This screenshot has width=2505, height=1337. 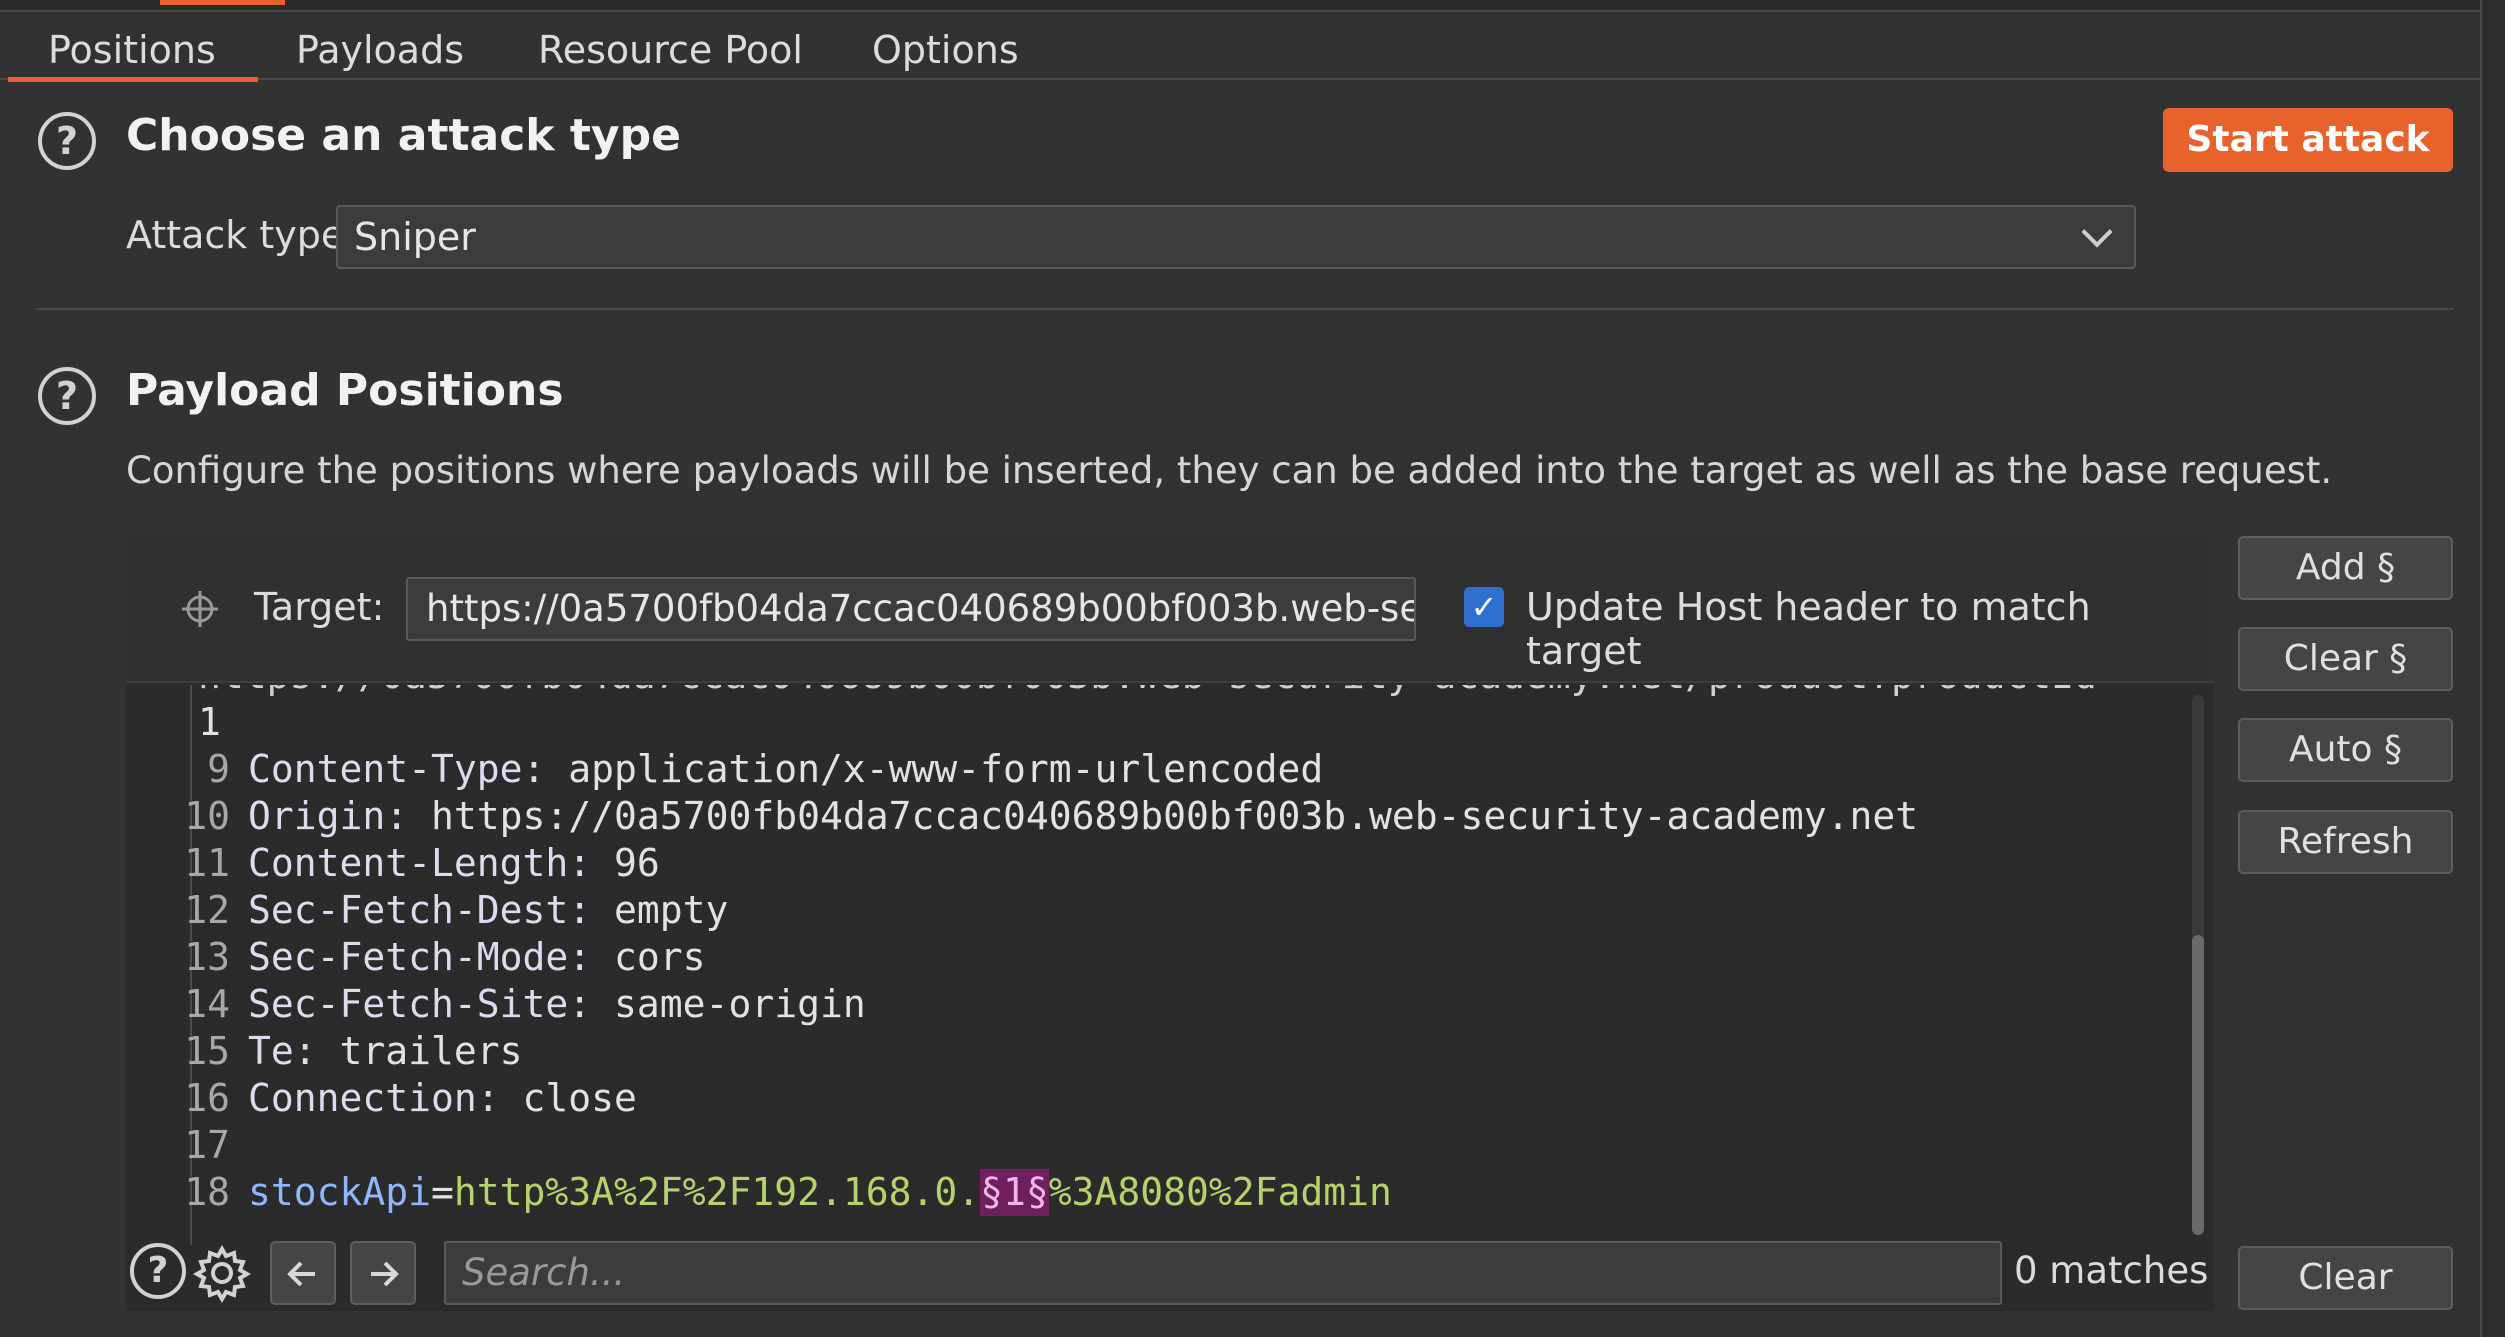 What do you see at coordinates (2345, 568) in the screenshot?
I see `add-marker-button: Add §` at bounding box center [2345, 568].